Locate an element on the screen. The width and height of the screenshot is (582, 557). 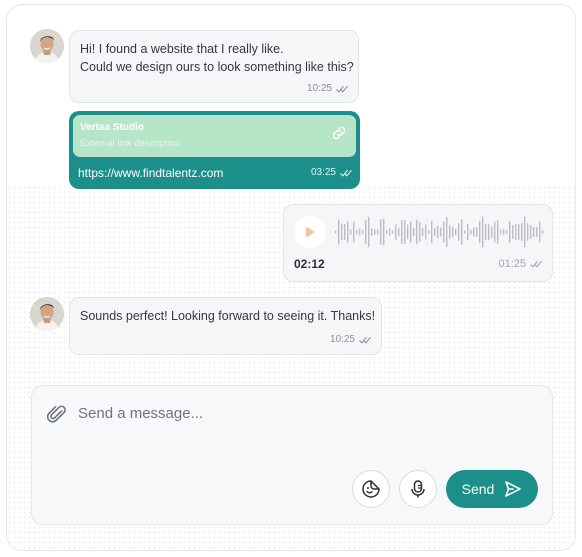
send-icon is located at coordinates (513, 489).